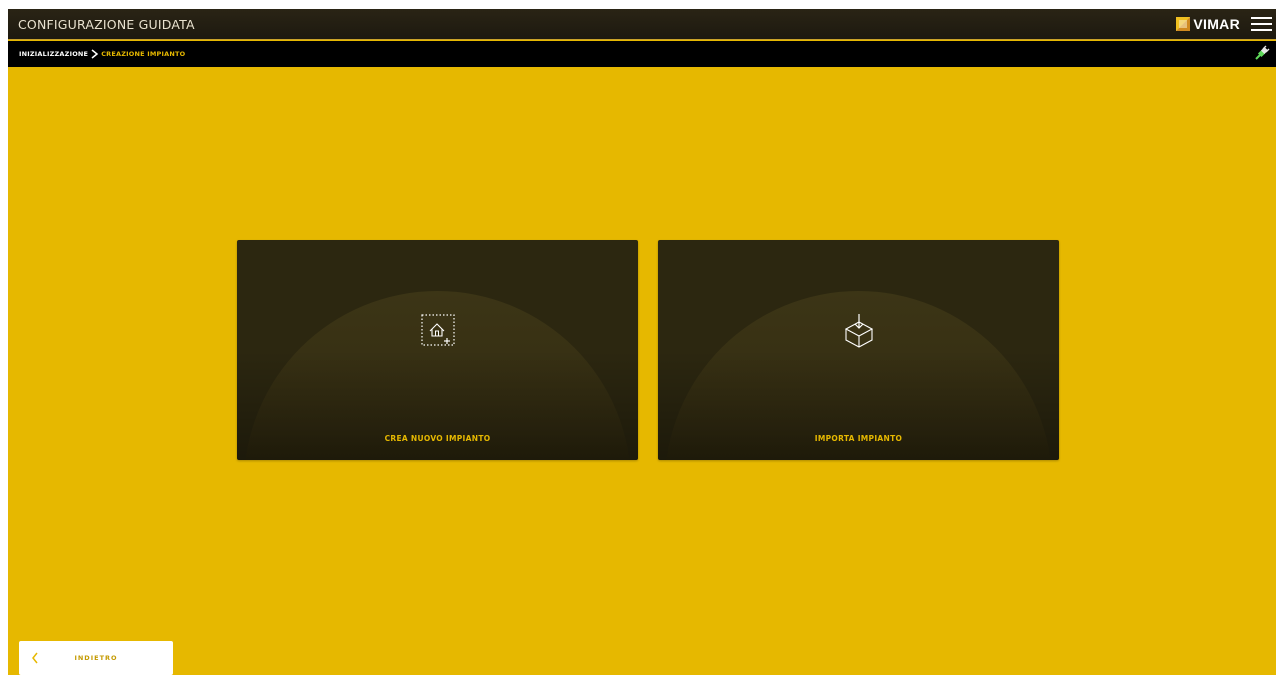  Describe the element at coordinates (437, 438) in the screenshot. I see `create-new-system-label: CREA NUOVO IMPIANTO` at that location.